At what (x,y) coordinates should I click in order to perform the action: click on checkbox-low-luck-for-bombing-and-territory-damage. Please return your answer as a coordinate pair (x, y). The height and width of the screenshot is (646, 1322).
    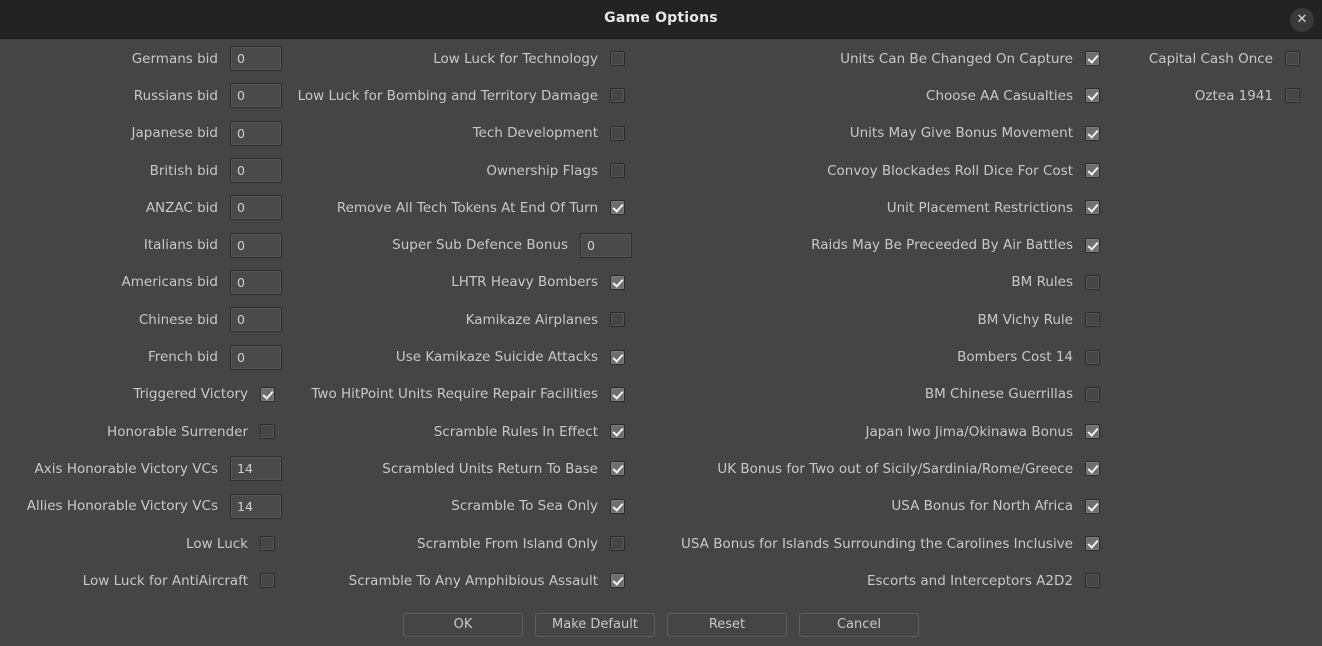
    Looking at the image, I should click on (617, 96).